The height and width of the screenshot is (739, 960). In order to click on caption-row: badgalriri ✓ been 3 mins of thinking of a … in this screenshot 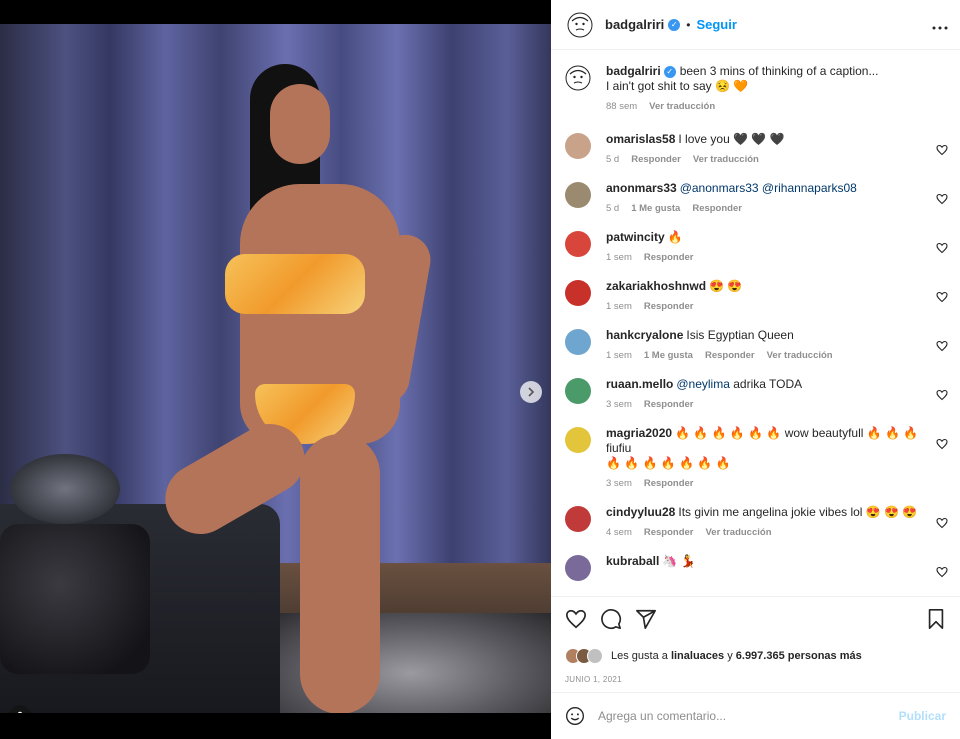, I will do `click(756, 88)`.